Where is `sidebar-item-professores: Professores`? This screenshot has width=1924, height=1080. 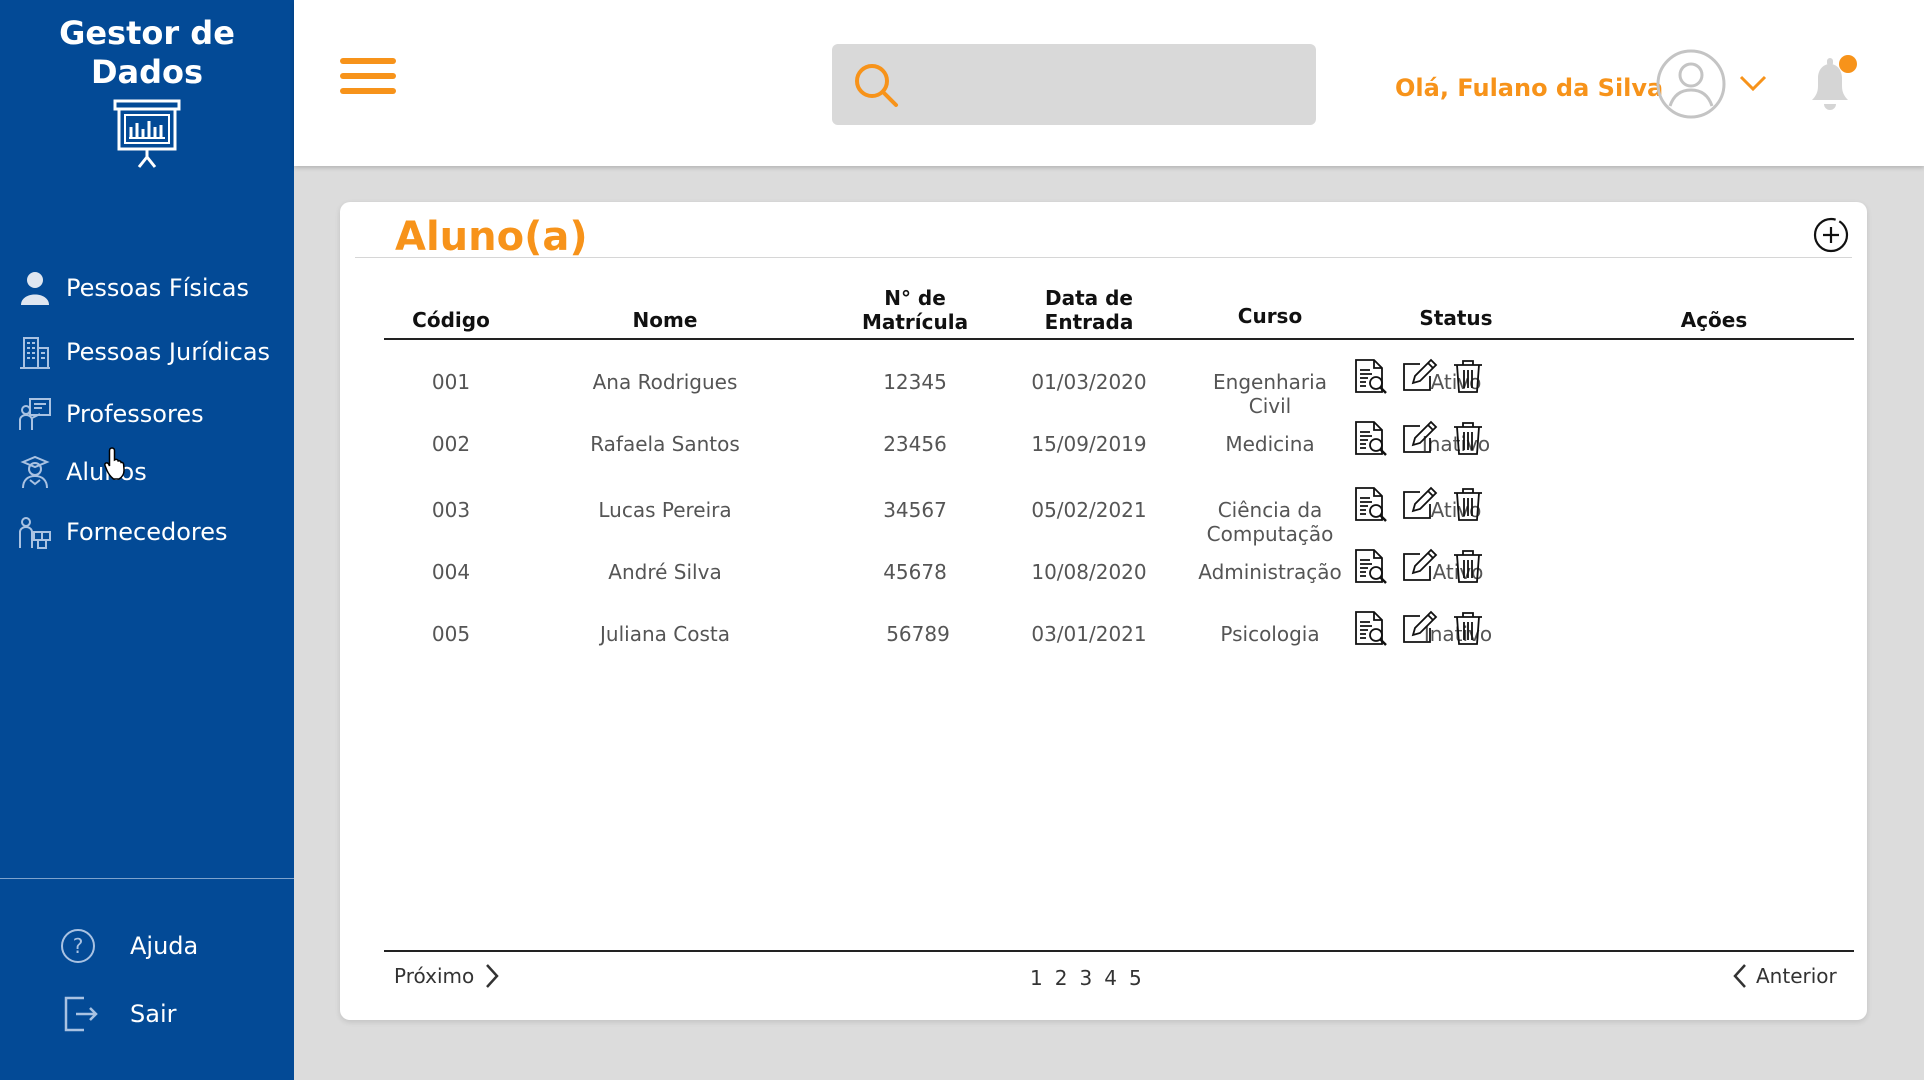 sidebar-item-professores: Professores is located at coordinates (111, 414).